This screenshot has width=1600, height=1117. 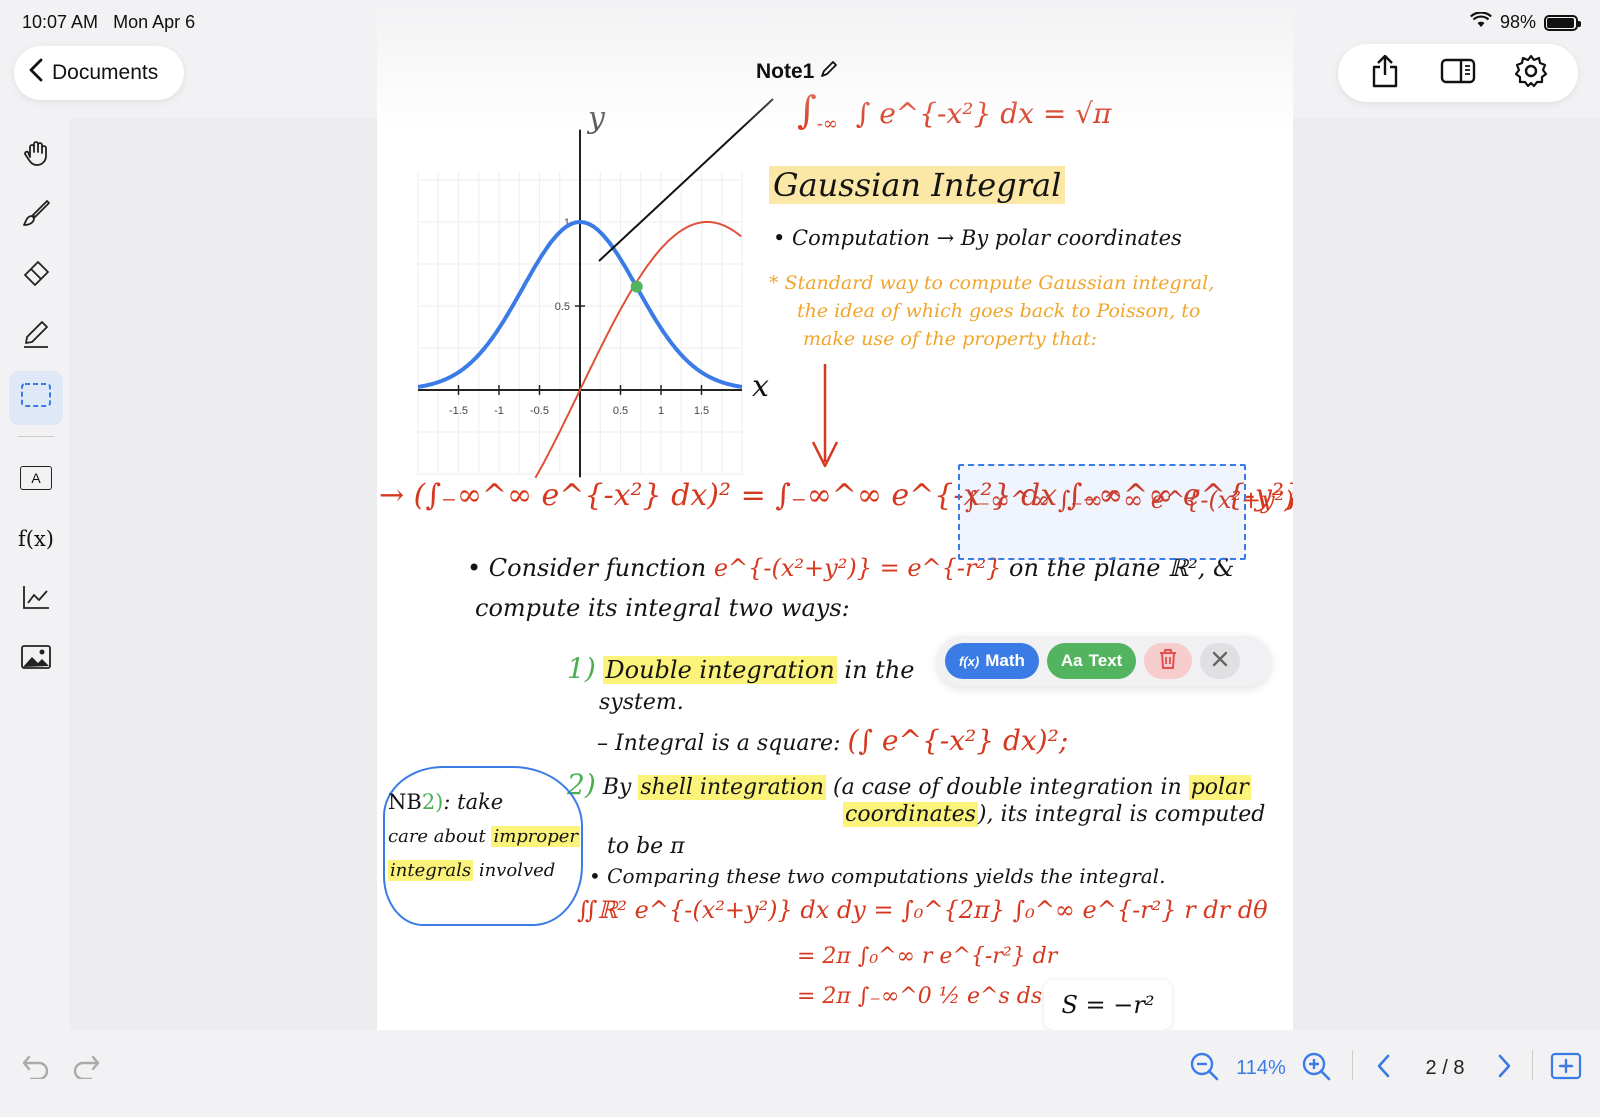 I want to click on x-tick-label: 1.5, so click(x=701, y=411).